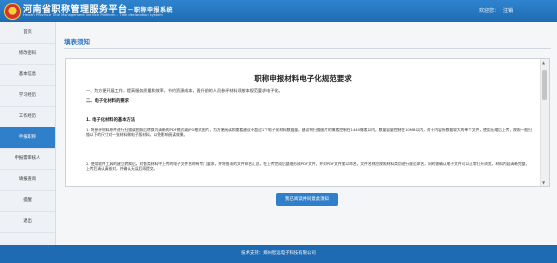 This screenshot has width=557, height=263. Describe the element at coordinates (307, 48) in the screenshot. I see `title-divider` at that location.